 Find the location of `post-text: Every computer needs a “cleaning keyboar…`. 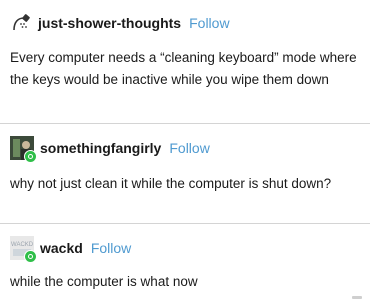

post-text: Every computer needs a “cleaning keyboar… is located at coordinates (183, 68).